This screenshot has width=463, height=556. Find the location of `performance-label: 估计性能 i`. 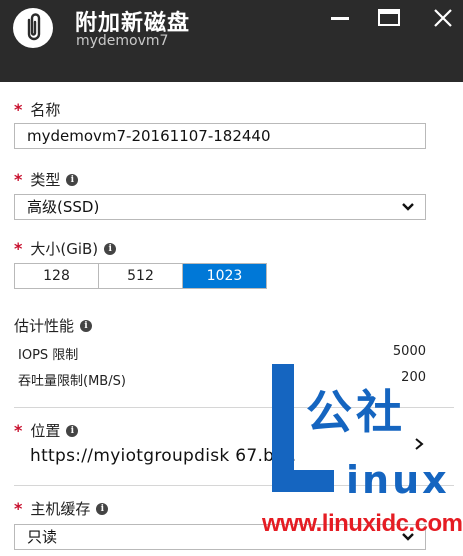

performance-label: 估计性能 i is located at coordinates (53, 325).